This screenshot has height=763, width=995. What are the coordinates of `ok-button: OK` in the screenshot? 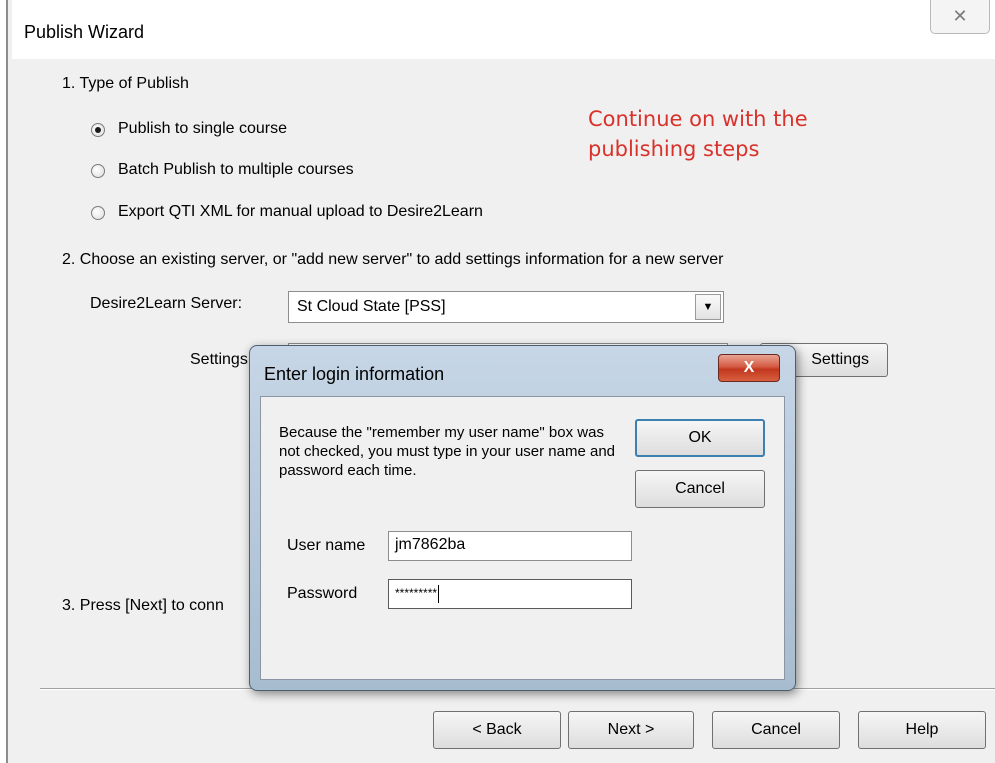 It's located at (700, 438).